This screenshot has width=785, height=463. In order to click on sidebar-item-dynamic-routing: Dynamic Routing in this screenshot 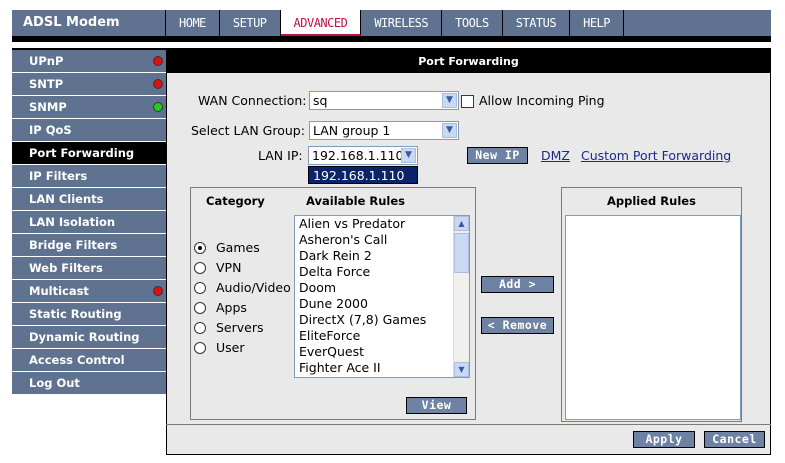, I will do `click(89, 337)`.